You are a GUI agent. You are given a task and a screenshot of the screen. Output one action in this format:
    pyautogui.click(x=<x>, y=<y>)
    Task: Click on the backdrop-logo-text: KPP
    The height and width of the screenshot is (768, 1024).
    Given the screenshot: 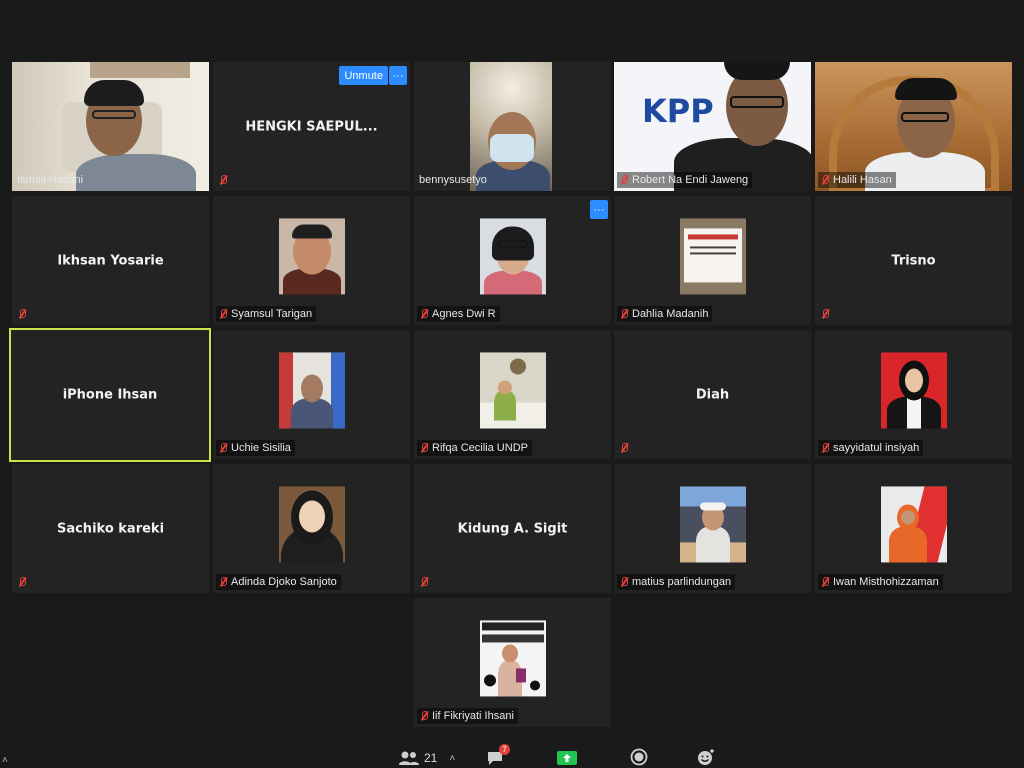 What is the action you would take?
    pyautogui.click(x=678, y=111)
    